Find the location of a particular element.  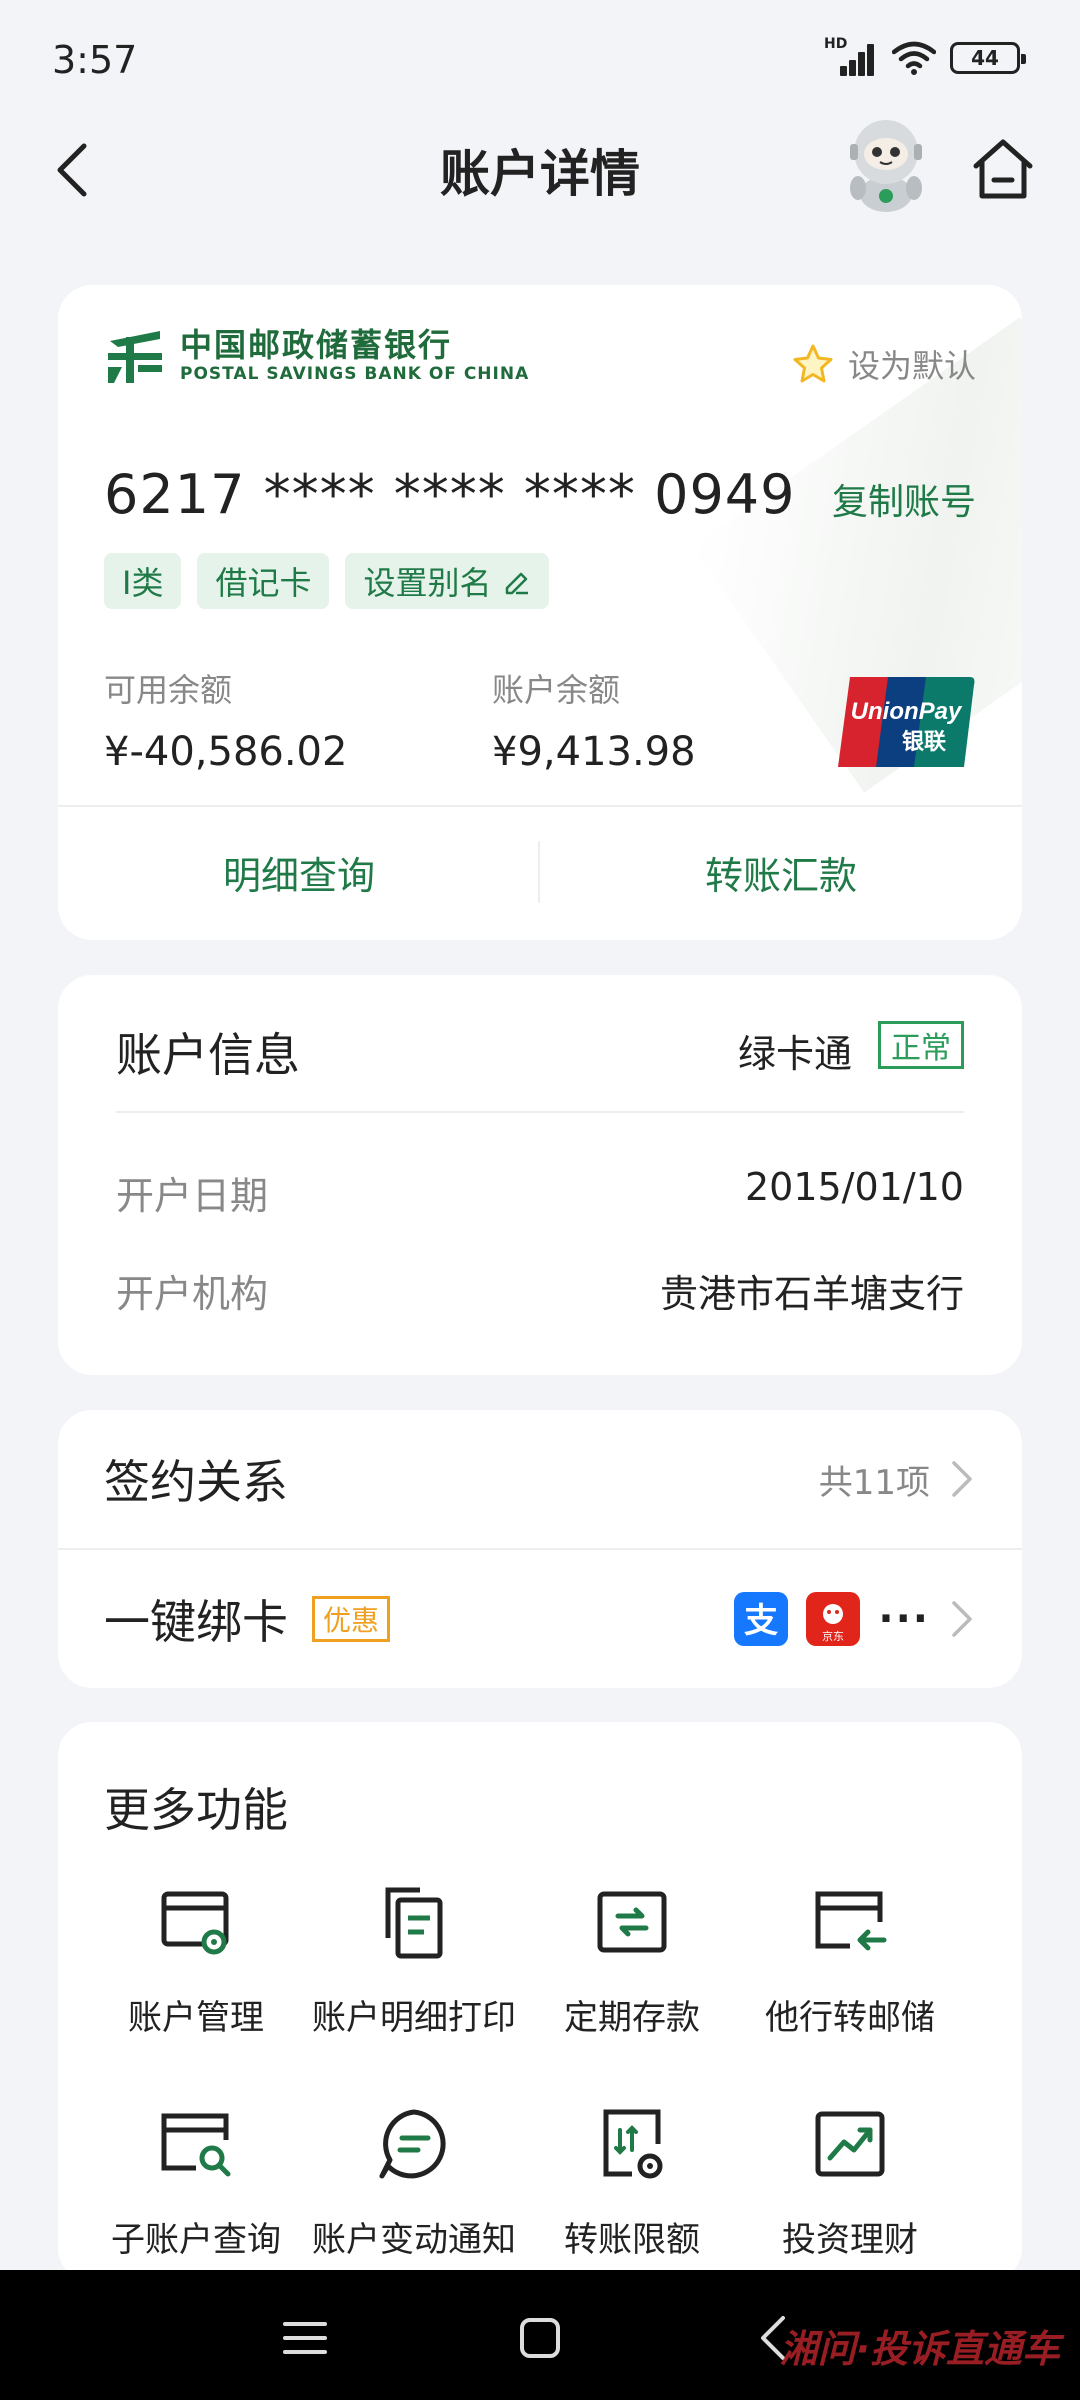

status-time: 3:57 is located at coordinates (95, 60).